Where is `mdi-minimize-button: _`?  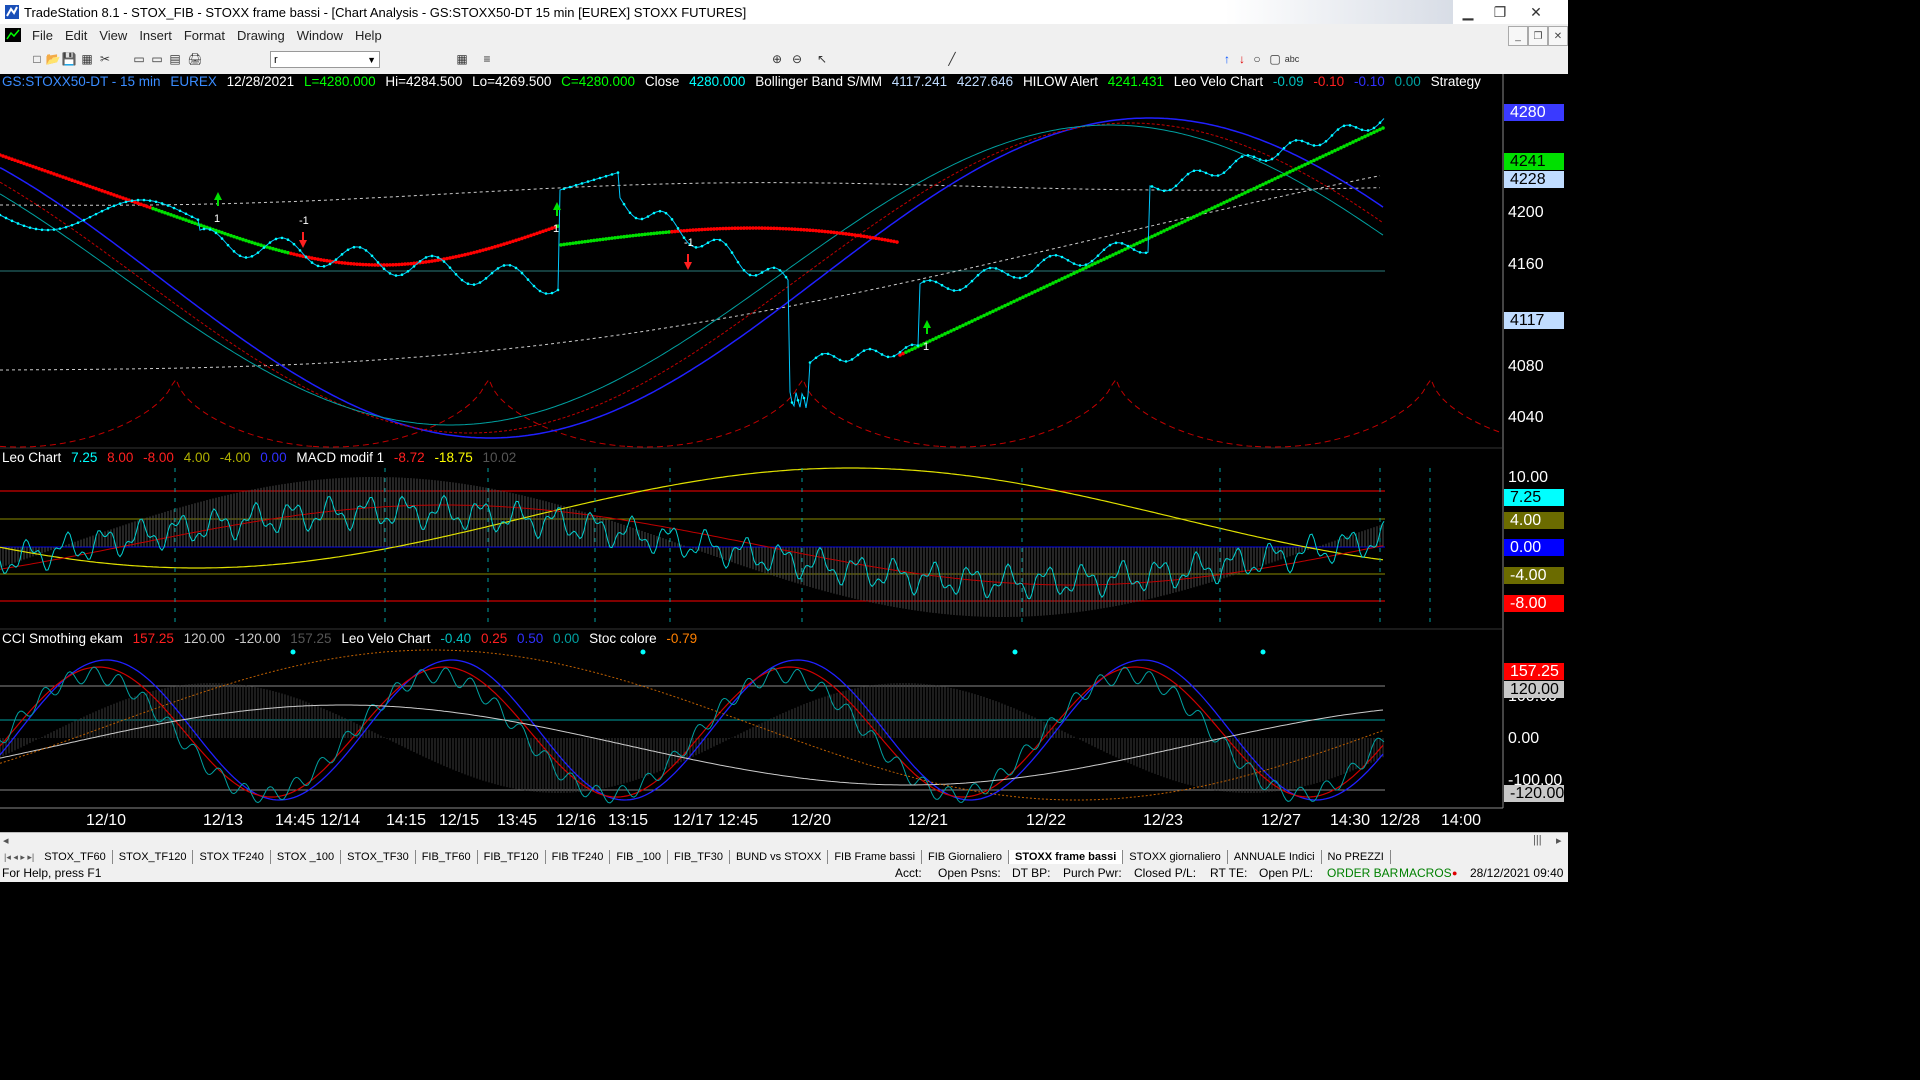
mdi-minimize-button: _ is located at coordinates (1518, 36).